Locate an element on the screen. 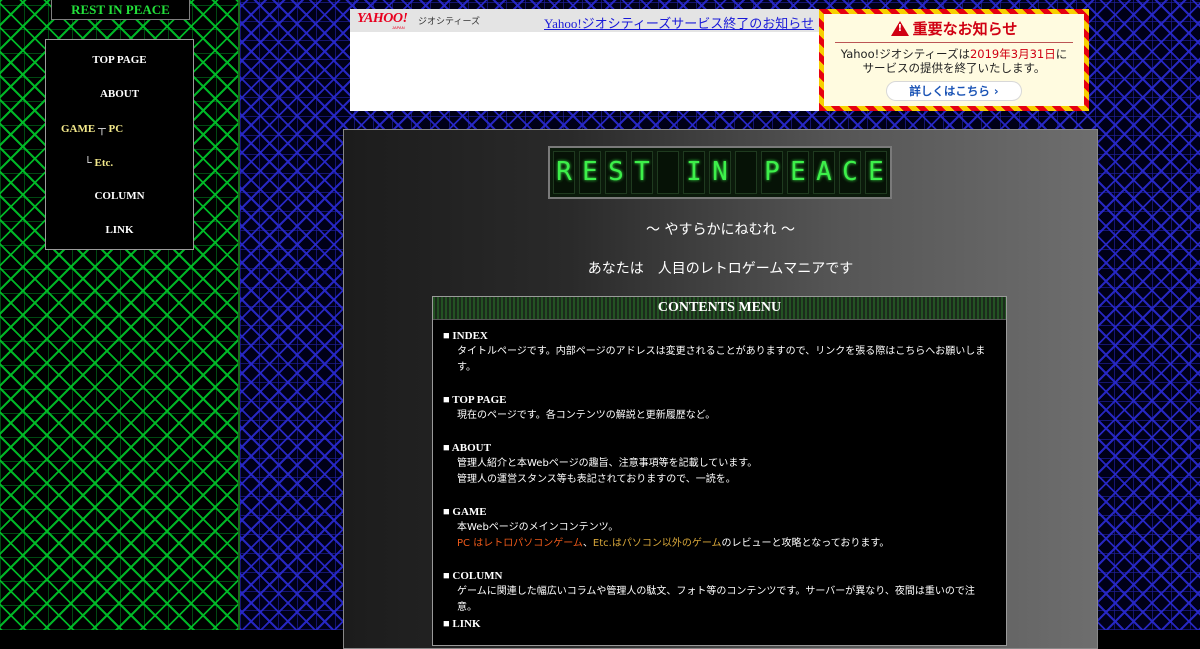 This screenshot has height=649, width=1200. nav-game-branch: ┬ is located at coordinates (101, 129).